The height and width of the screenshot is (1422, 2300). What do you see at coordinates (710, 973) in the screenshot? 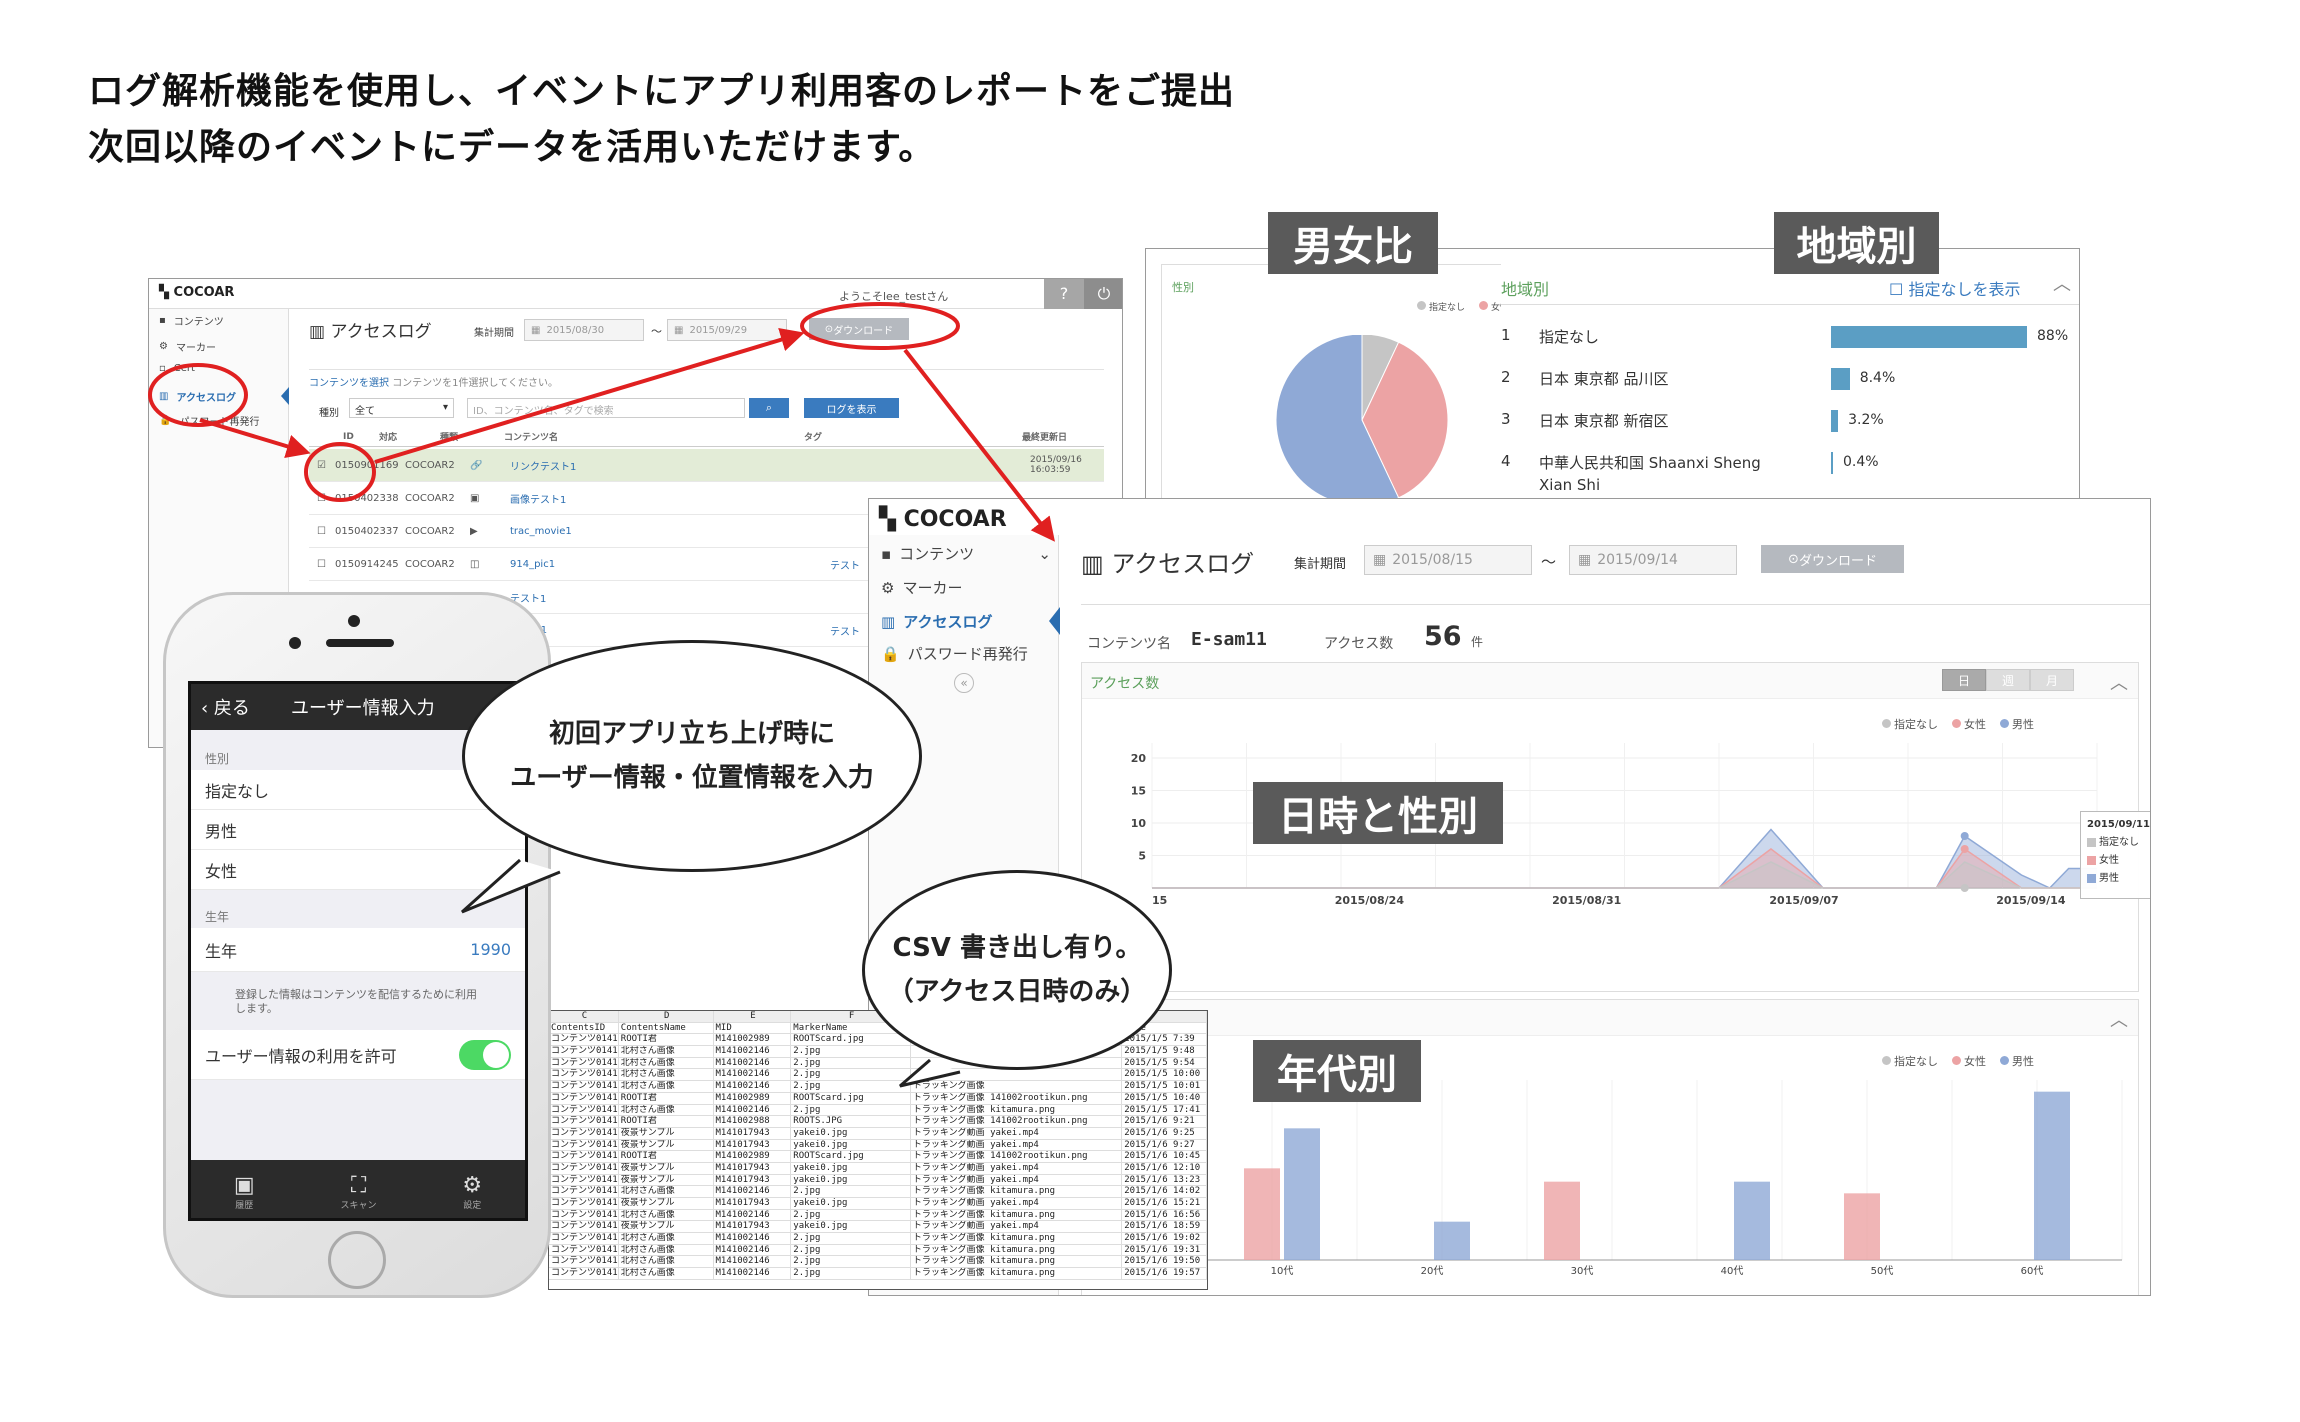
I see `bubble-tails` at bounding box center [710, 973].